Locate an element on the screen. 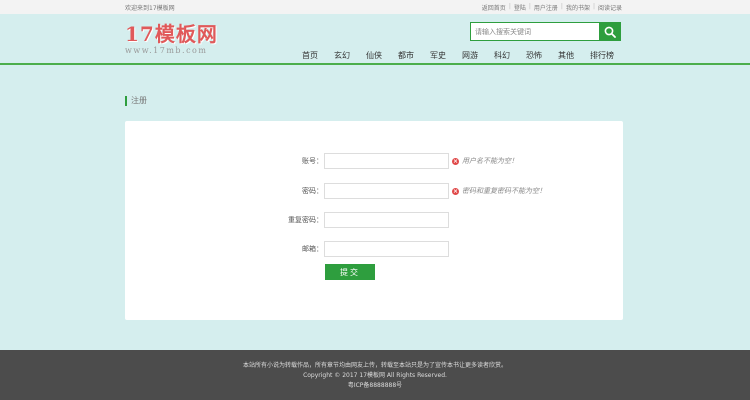  nav-kongbu: 恐怖 is located at coordinates (534, 55).